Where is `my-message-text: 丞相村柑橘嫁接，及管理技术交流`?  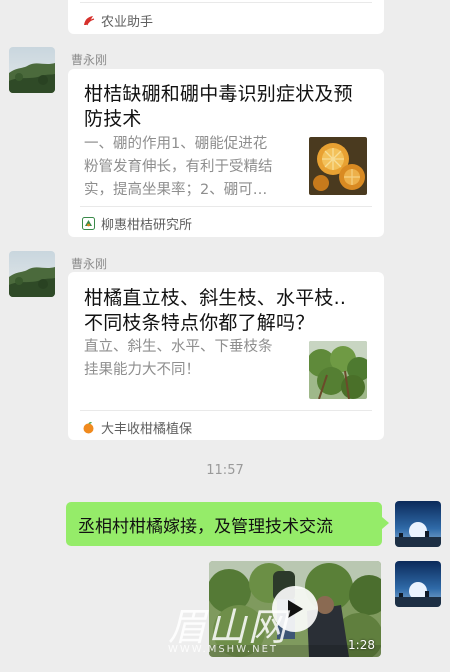 my-message-text: 丞相村柑橘嫁接，及管理技术交流 is located at coordinates (205, 526).